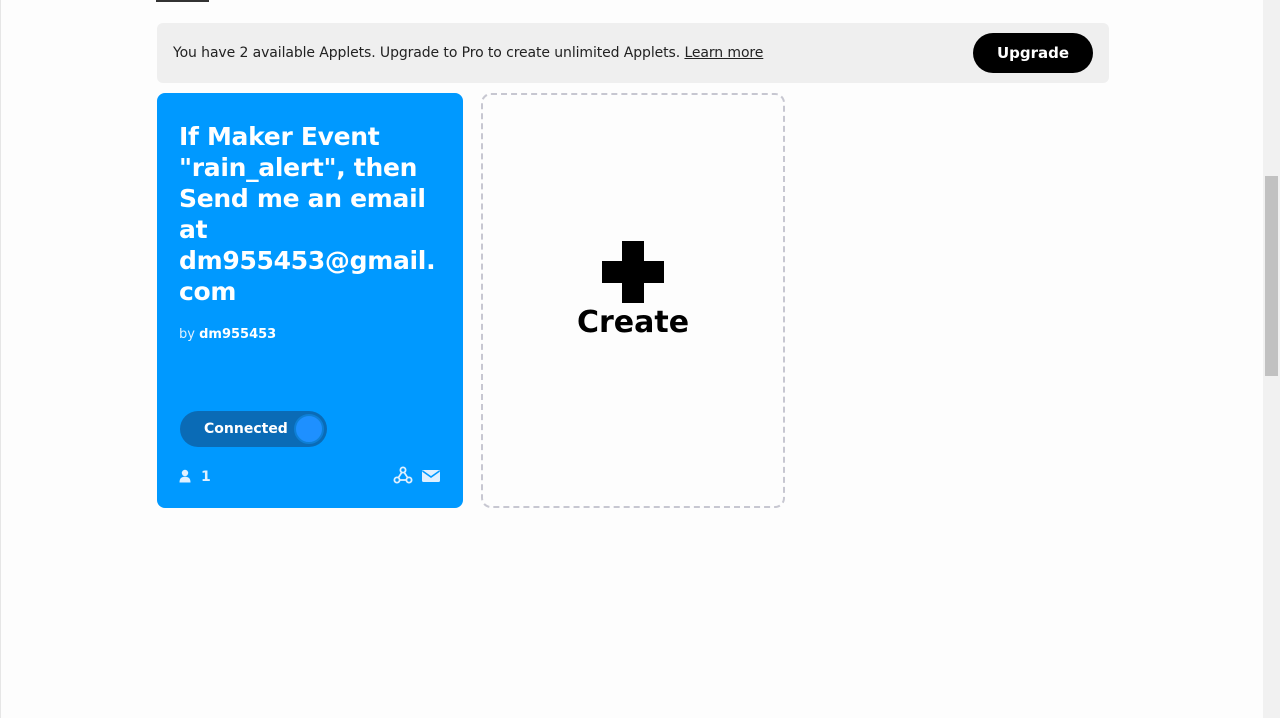  Describe the element at coordinates (417, 477) in the screenshot. I see `service-icons` at that location.